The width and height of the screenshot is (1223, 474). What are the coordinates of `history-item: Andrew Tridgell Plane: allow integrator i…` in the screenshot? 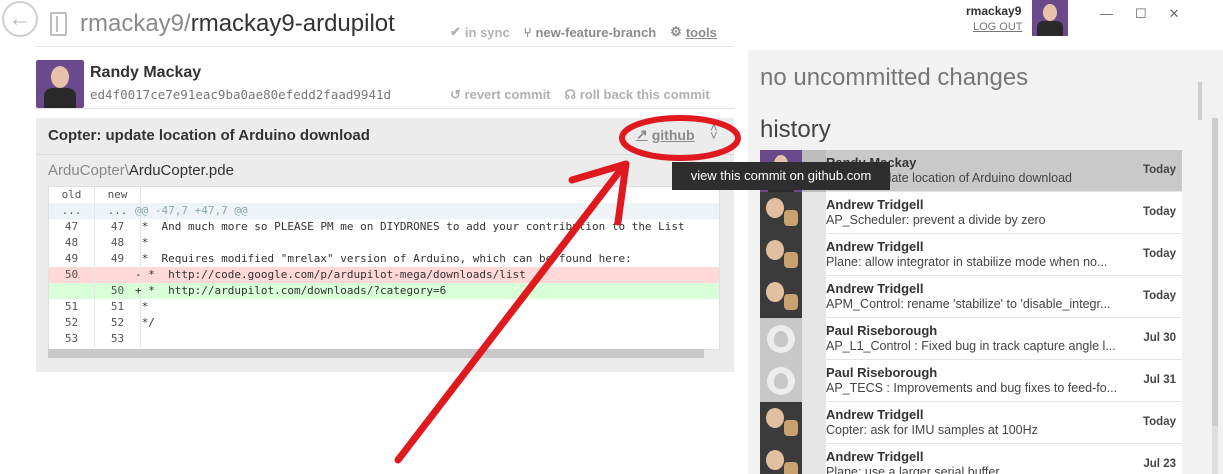 It's located at (971, 255).